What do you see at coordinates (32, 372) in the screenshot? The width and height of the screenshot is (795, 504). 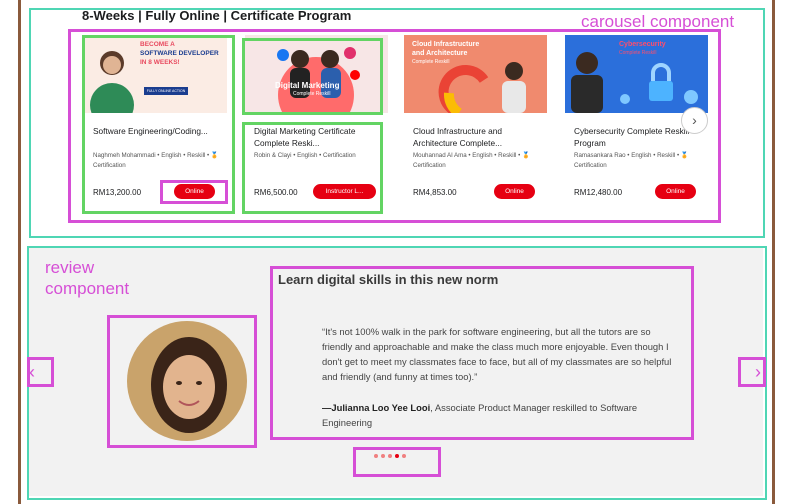 I see `chevron-left-icon: ‹` at bounding box center [32, 372].